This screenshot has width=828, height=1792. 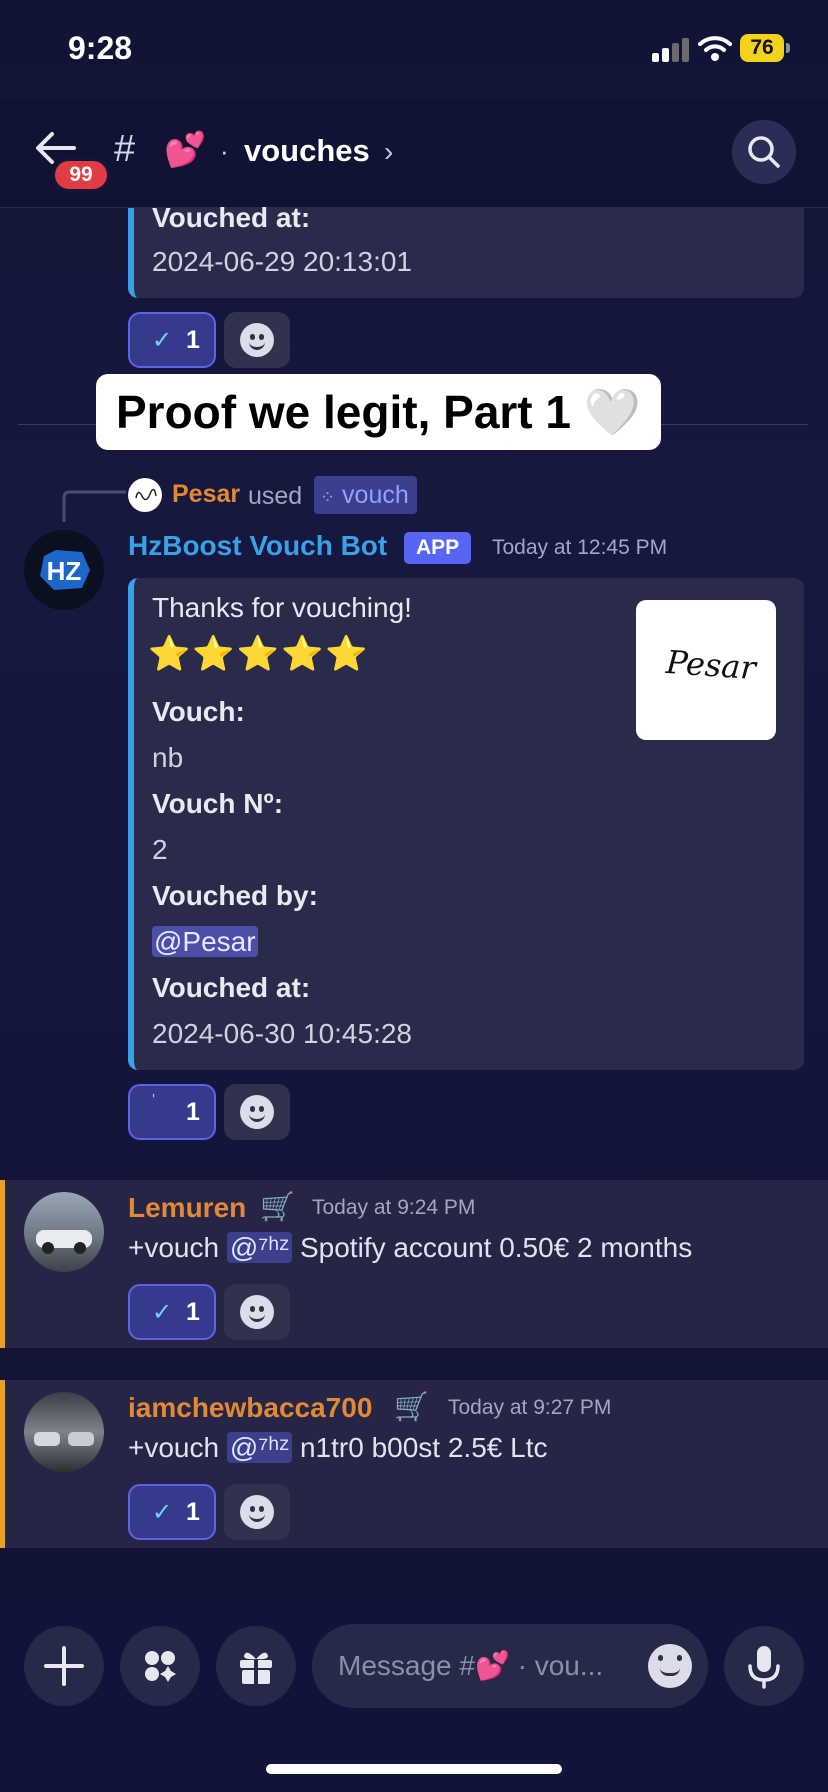 I want to click on message-input, so click(x=488, y=1666).